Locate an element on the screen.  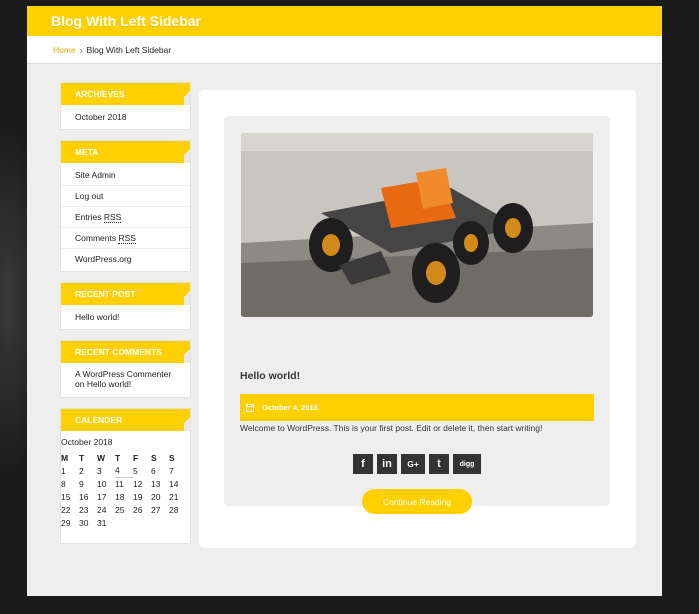
calendar-day: 18 is located at coordinates (120, 496).